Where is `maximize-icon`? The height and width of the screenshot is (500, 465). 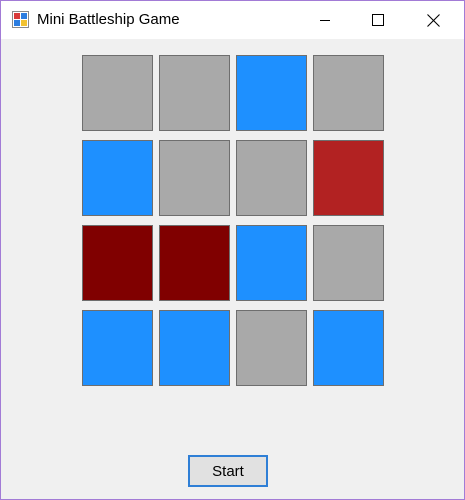
maximize-icon is located at coordinates (378, 20).